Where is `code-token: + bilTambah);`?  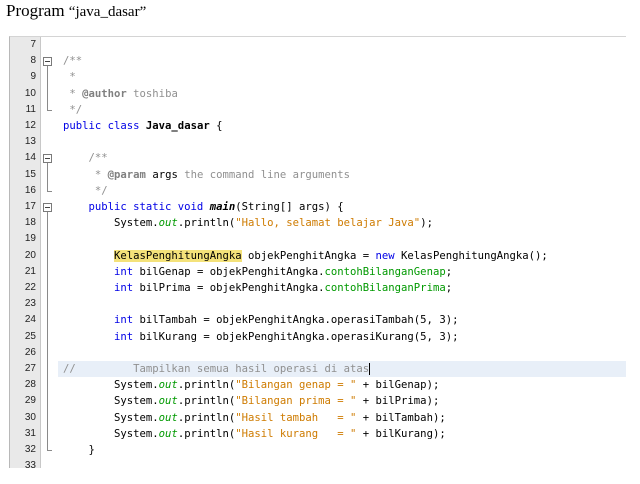
code-token: + bilTambah); is located at coordinates (401, 417).